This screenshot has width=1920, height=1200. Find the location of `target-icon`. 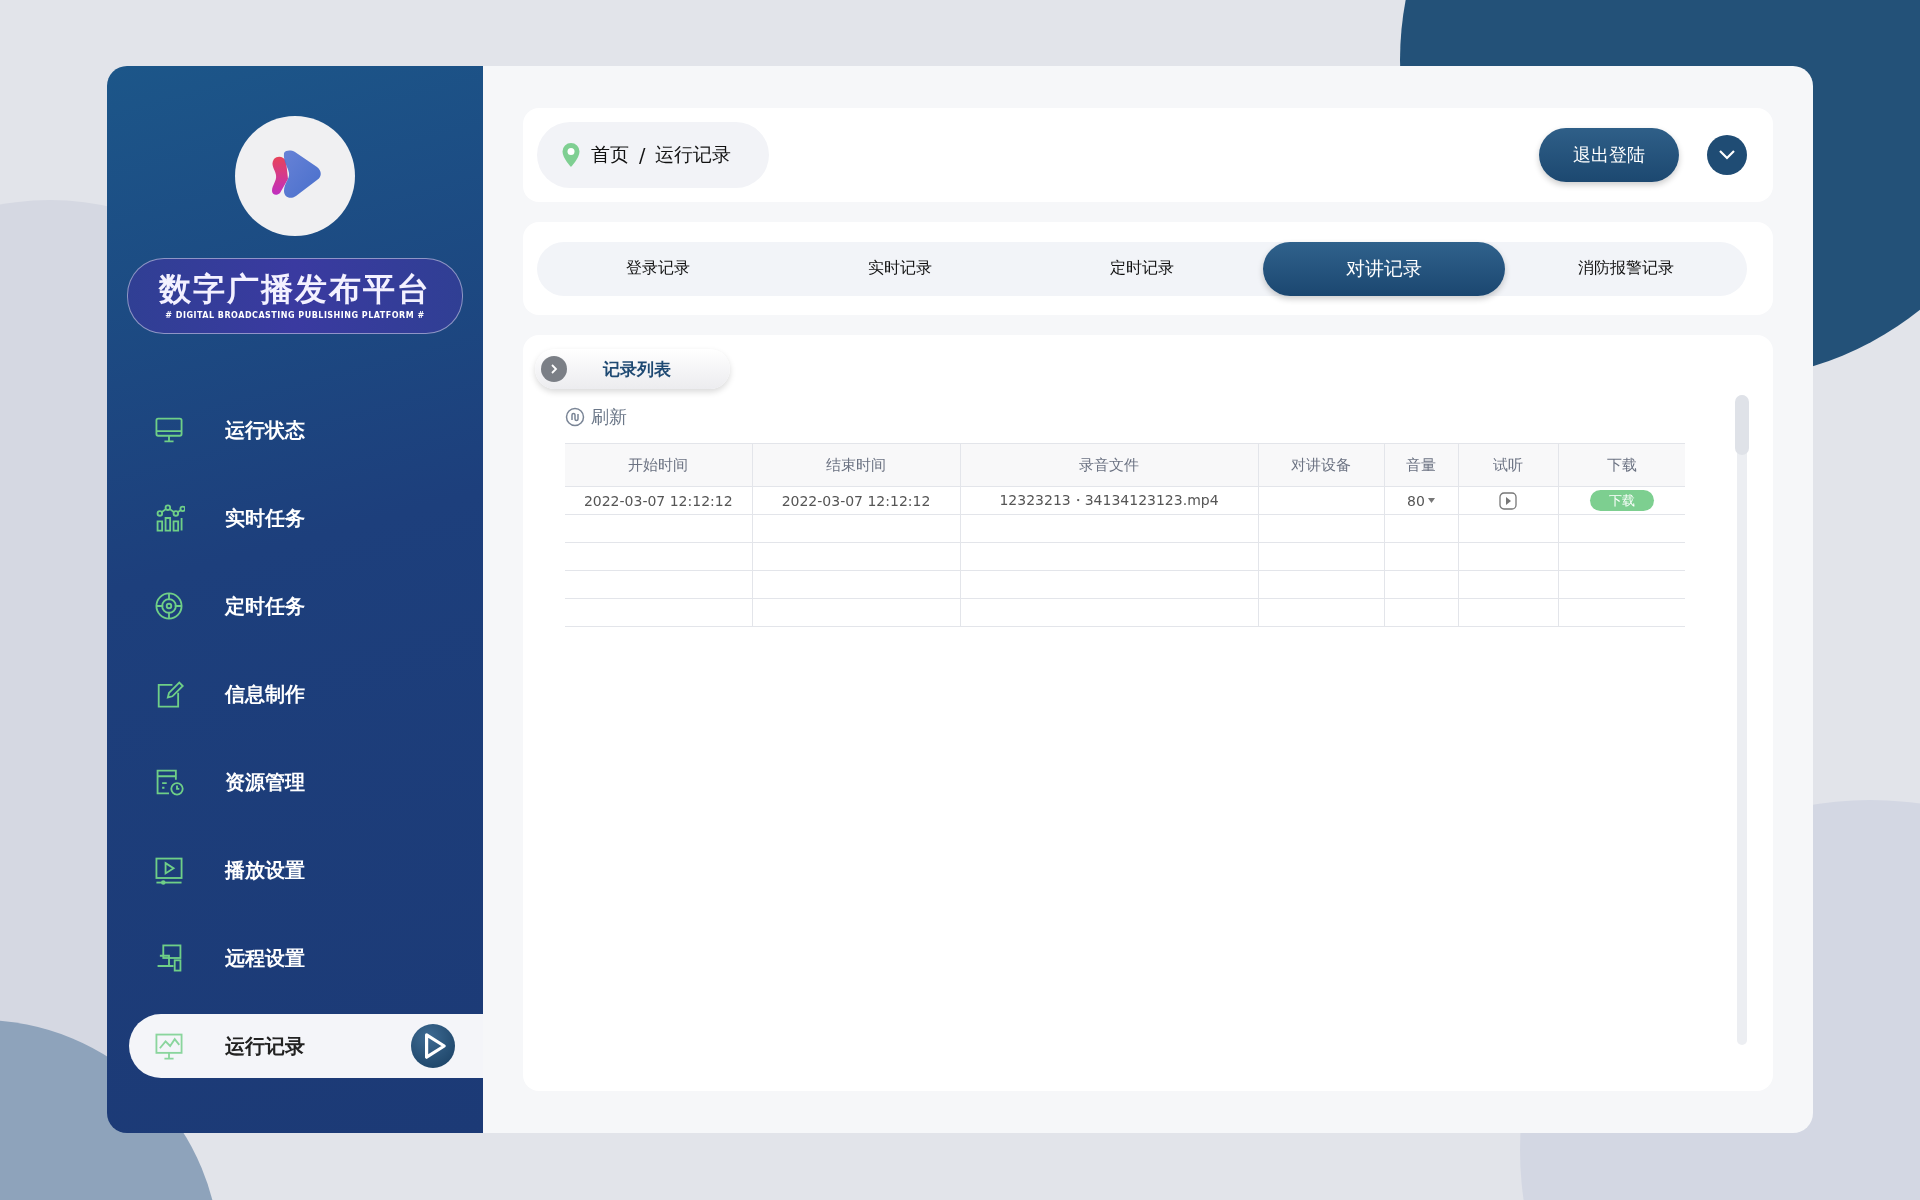

target-icon is located at coordinates (169, 606).